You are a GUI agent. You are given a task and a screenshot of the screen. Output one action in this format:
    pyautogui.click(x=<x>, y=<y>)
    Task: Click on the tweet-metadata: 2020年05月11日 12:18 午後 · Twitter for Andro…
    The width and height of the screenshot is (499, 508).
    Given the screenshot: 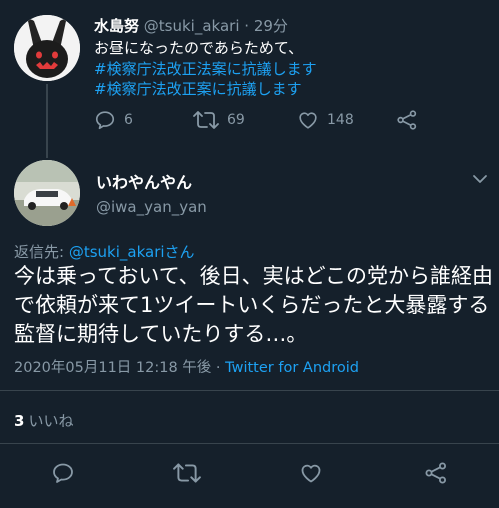 What is the action you would take?
    pyautogui.click(x=186, y=366)
    